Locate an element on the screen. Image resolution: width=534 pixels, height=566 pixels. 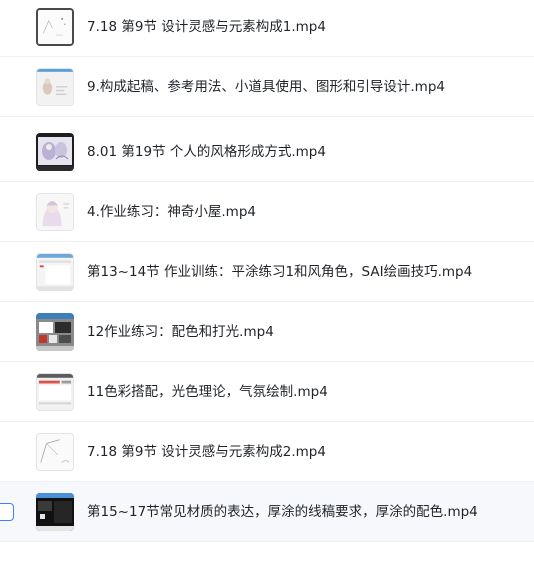
sketch-thumbnail-icon is located at coordinates (55, 27).